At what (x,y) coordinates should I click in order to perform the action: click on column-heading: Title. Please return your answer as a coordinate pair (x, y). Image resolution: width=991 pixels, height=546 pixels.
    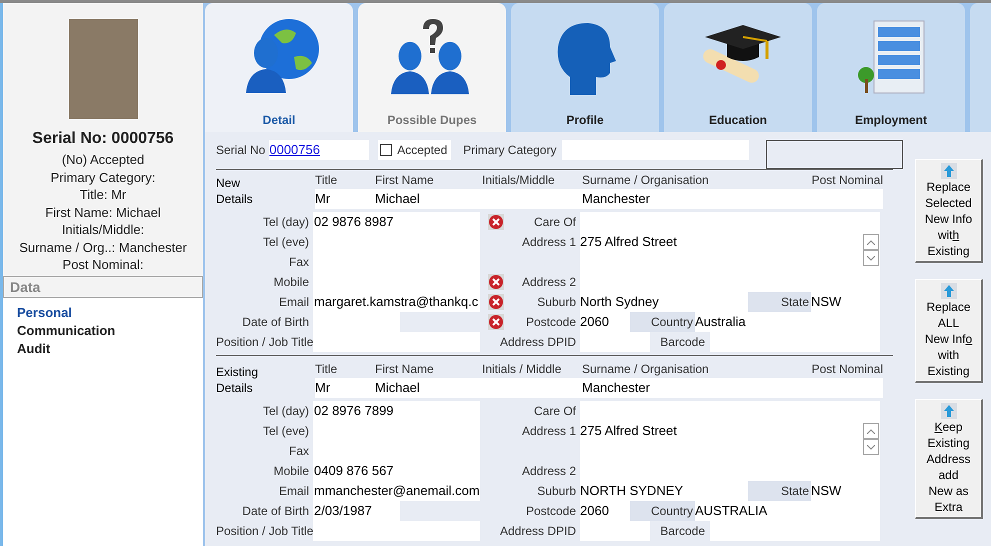
    Looking at the image, I should click on (326, 369).